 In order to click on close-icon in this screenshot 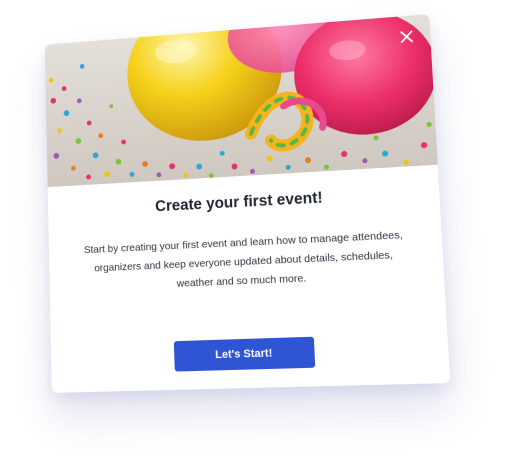, I will do `click(406, 36)`.